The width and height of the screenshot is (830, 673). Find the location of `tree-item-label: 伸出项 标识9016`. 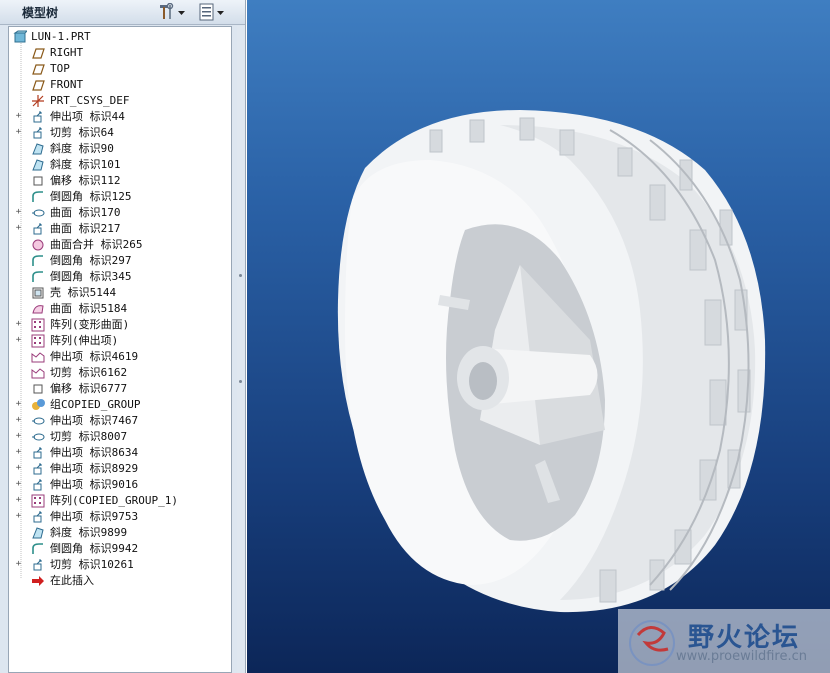

tree-item-label: 伸出项 标识9016 is located at coordinates (94, 484).